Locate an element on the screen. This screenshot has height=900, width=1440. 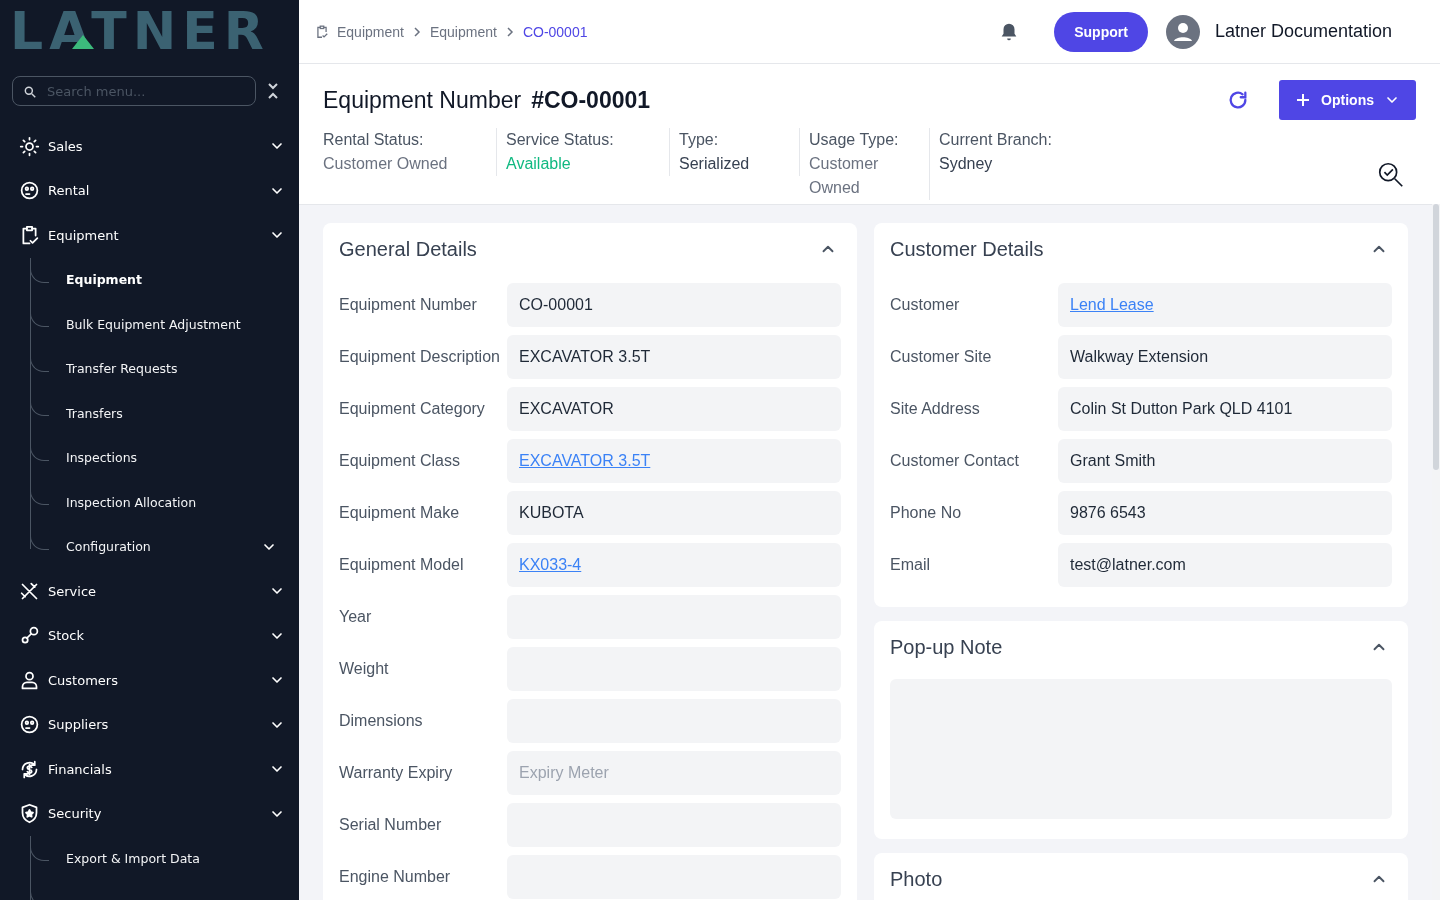
field-value: EXCAVATOR is located at coordinates (566, 409).